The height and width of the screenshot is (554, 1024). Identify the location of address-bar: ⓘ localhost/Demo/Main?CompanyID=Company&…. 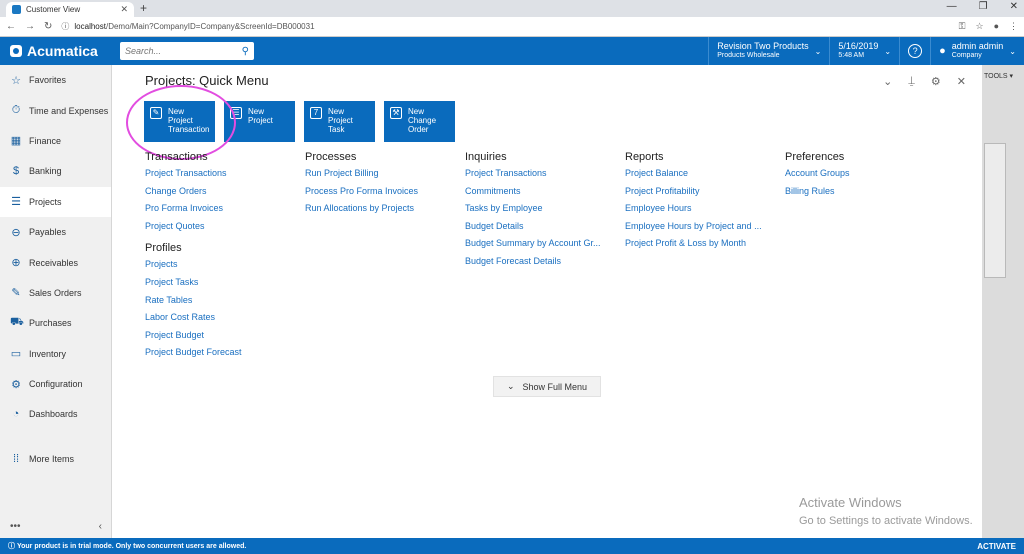
(505, 27).